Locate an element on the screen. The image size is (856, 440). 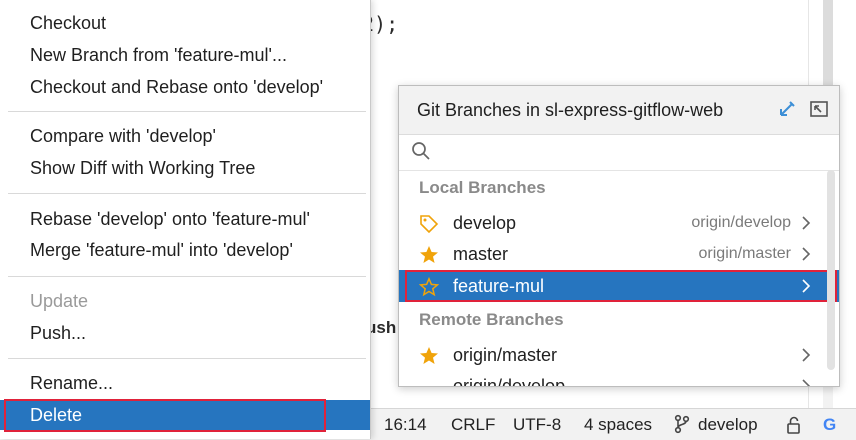
popup-title: Git Branches in sl-express-gitflow-web is located at coordinates (570, 110).